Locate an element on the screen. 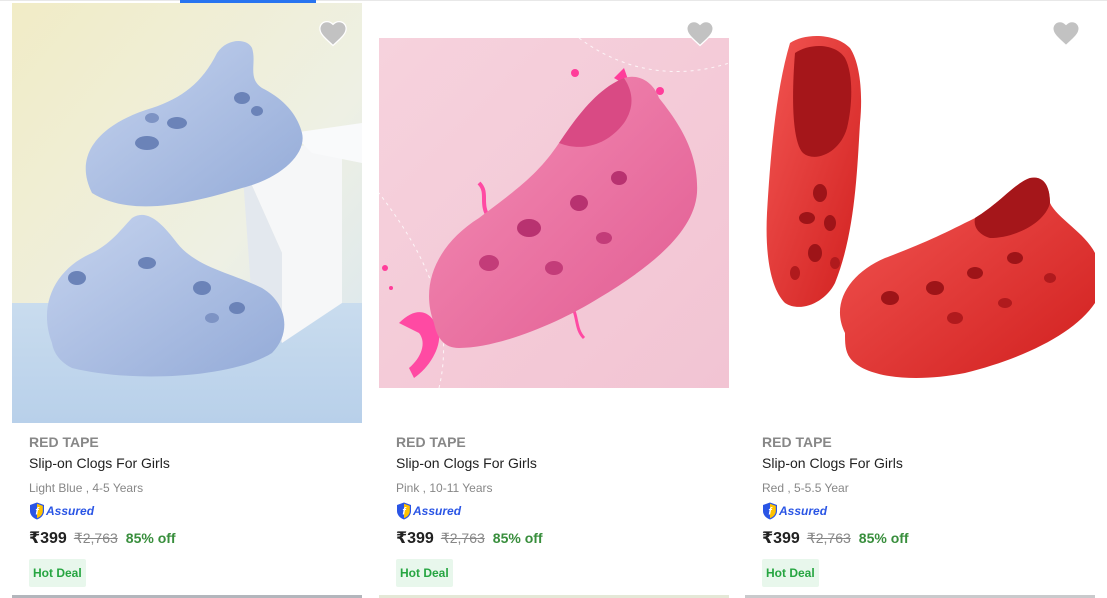  product-variant: Pink , 10-11 Years is located at coordinates (444, 488).